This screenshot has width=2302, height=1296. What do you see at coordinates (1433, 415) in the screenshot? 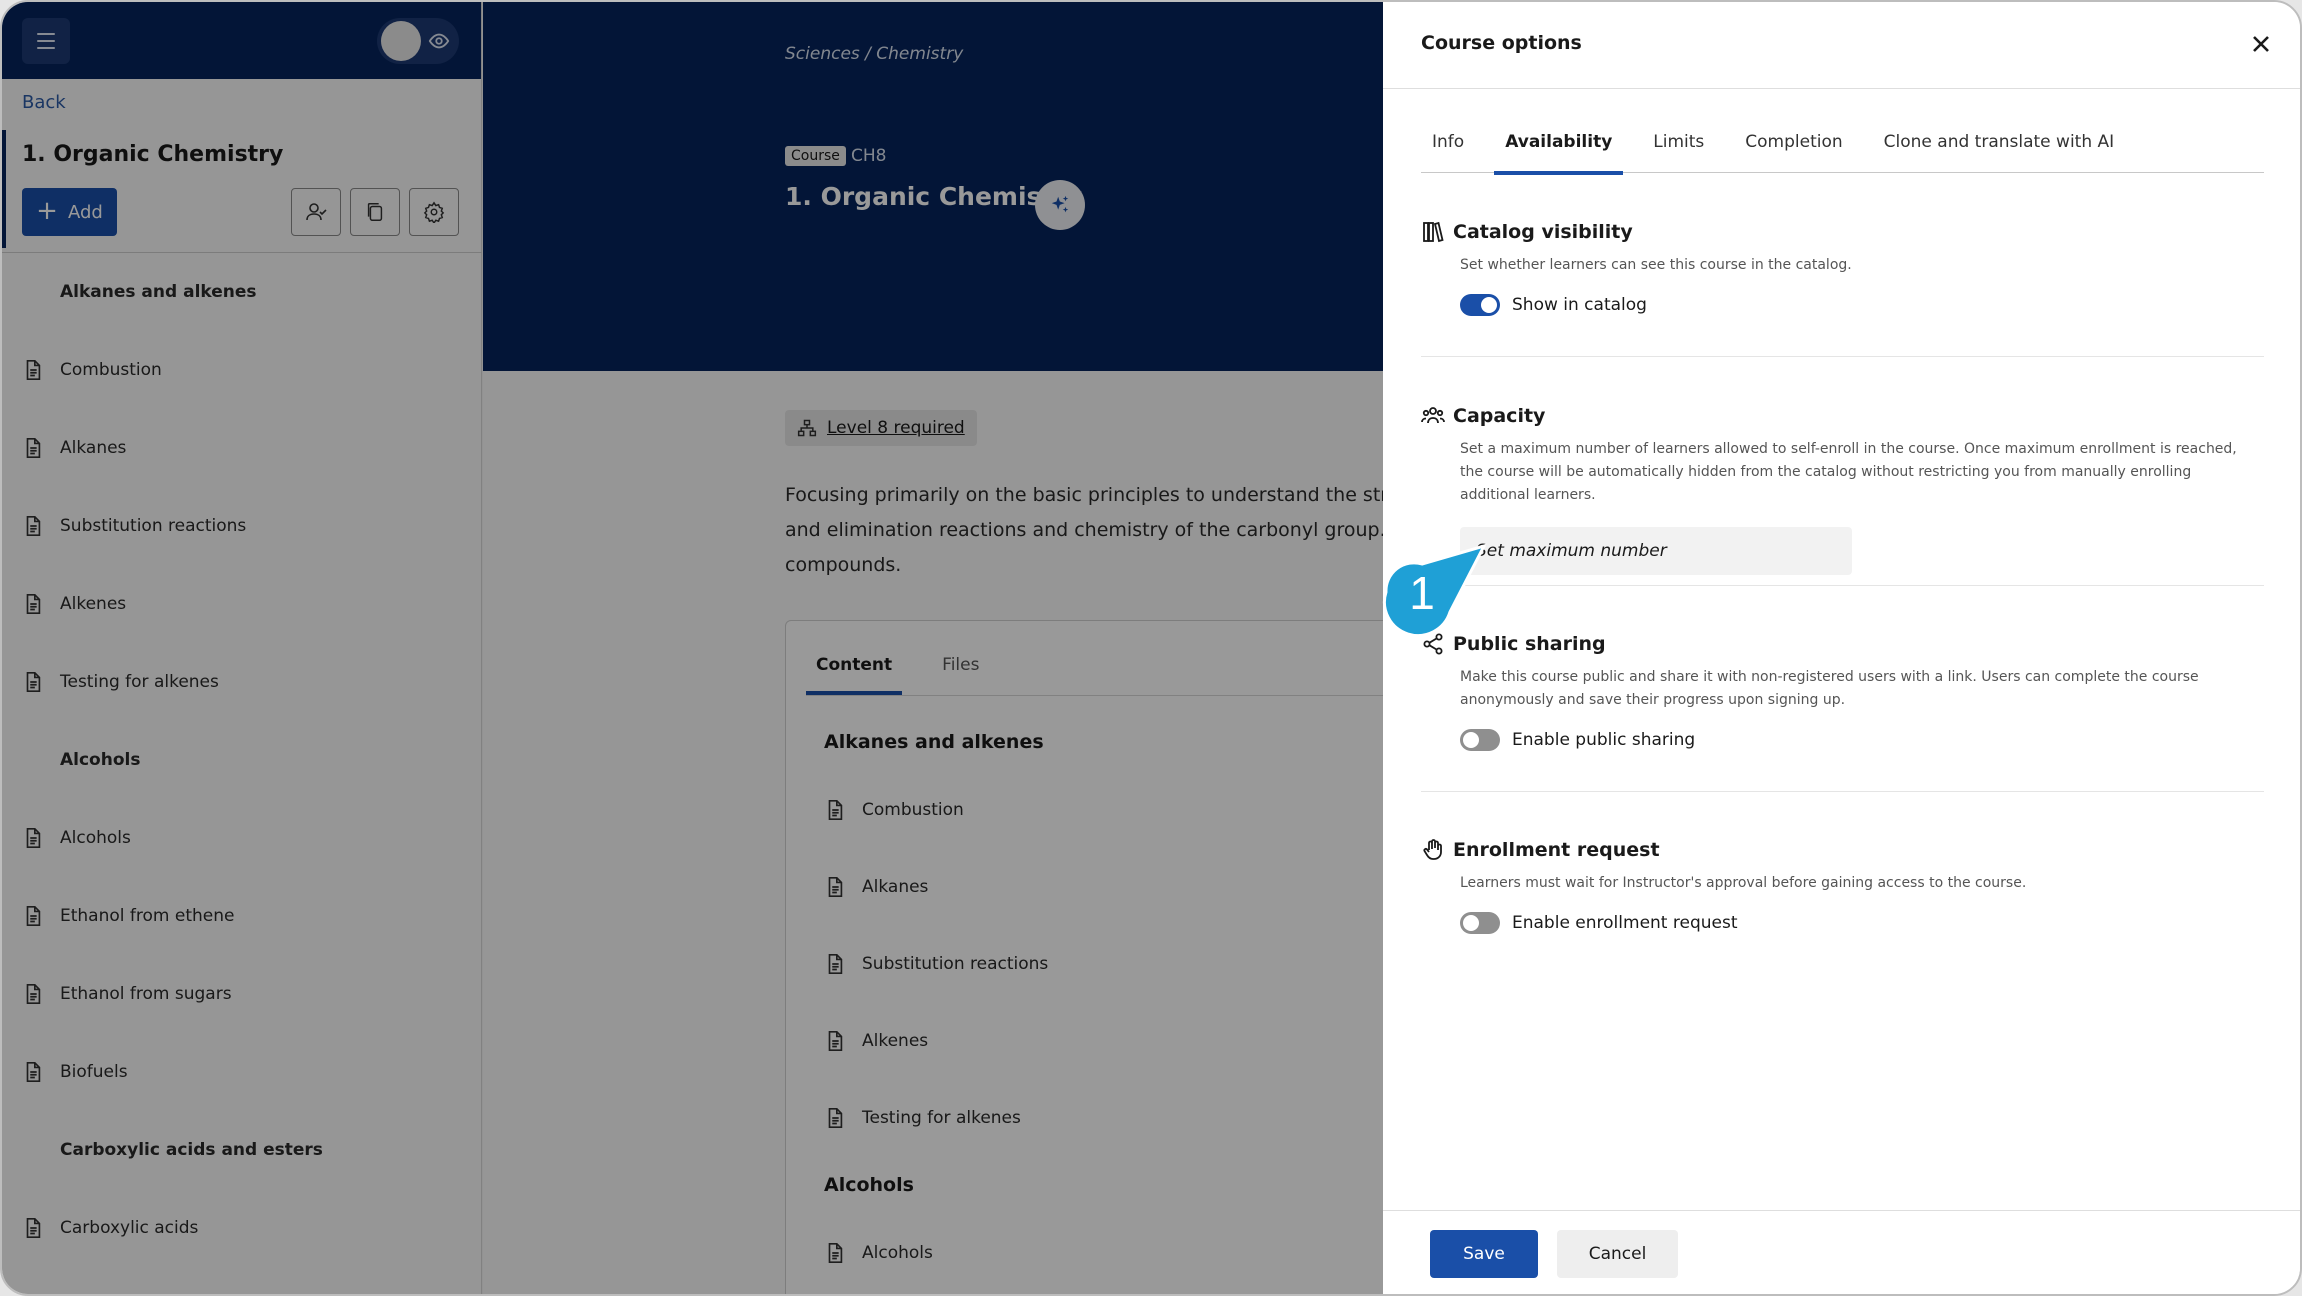
I see `group-icon` at bounding box center [1433, 415].